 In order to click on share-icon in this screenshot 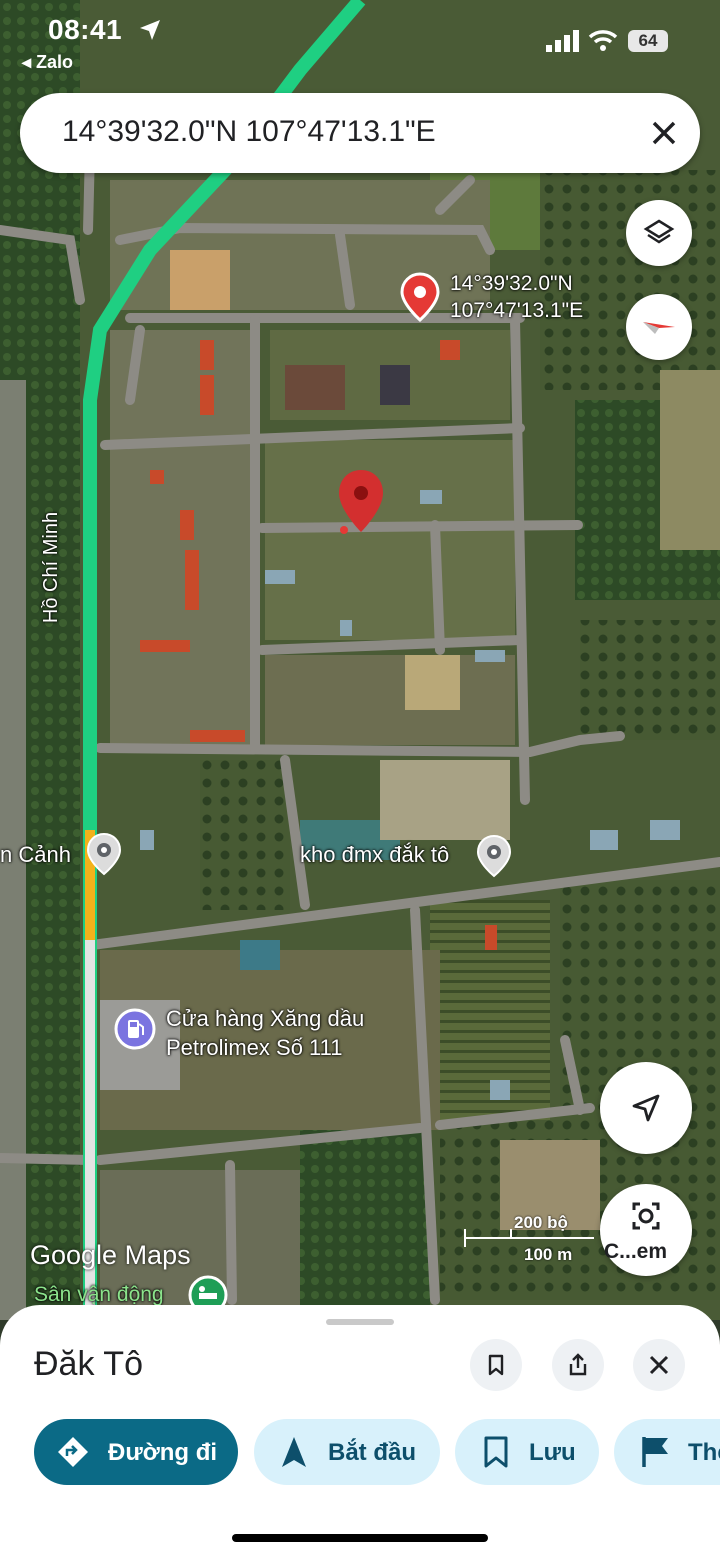, I will do `click(578, 1364)`.